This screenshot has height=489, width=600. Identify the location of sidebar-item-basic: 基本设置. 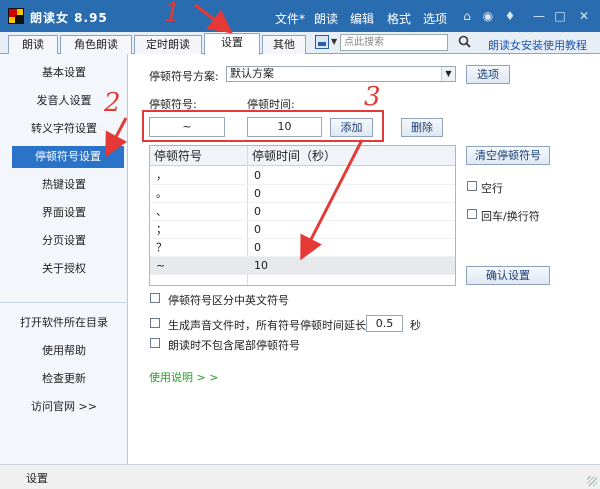
(64, 73).